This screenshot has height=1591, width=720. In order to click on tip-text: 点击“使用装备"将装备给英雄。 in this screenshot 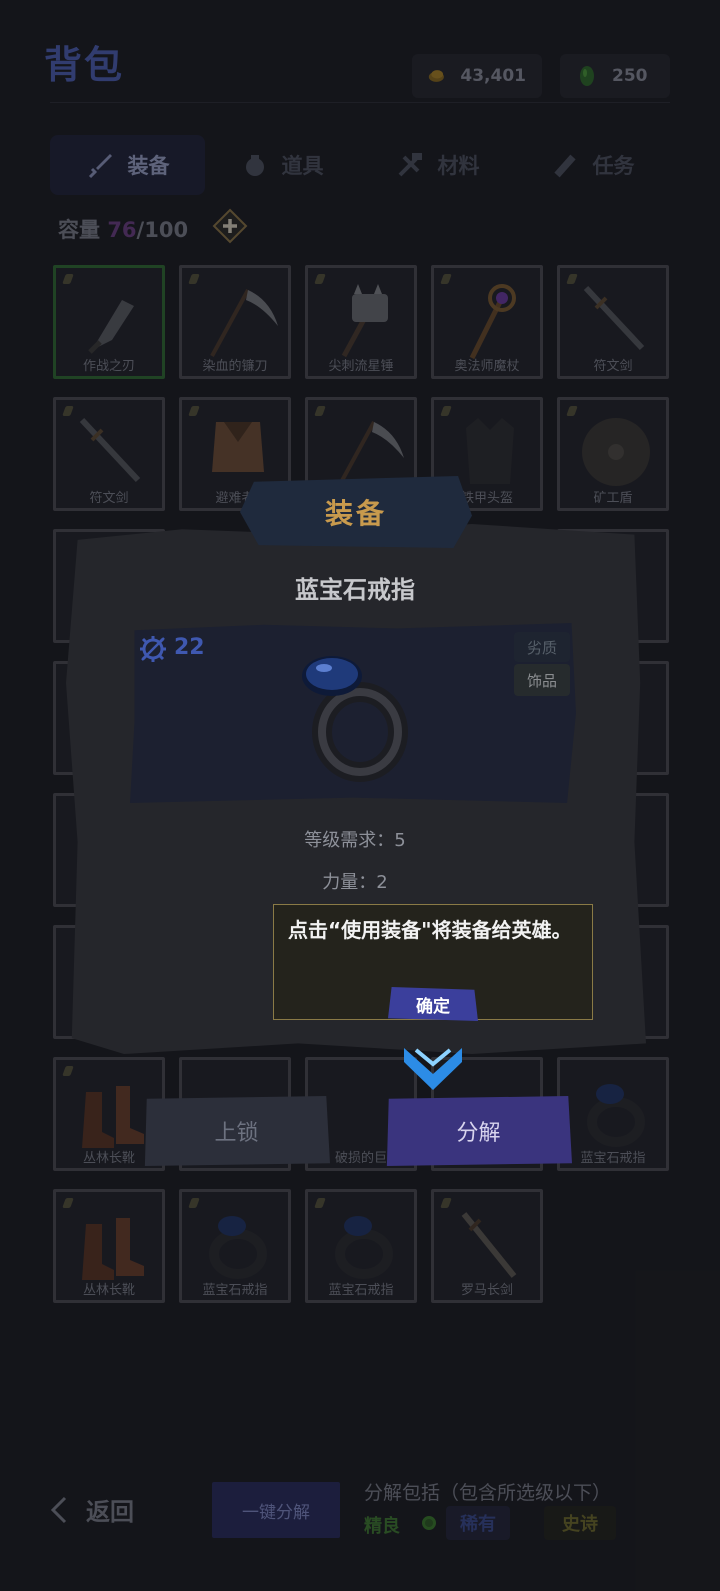, I will do `click(430, 930)`.